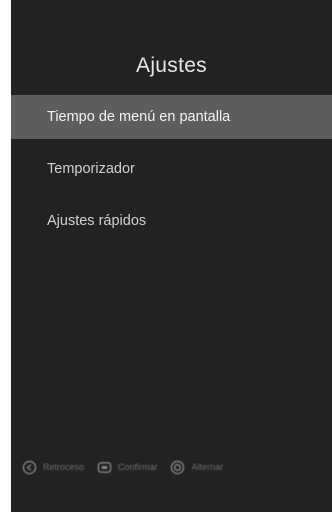 This screenshot has height=512, width=332. I want to click on hint-toggle-label: Alternar, so click(207, 467).